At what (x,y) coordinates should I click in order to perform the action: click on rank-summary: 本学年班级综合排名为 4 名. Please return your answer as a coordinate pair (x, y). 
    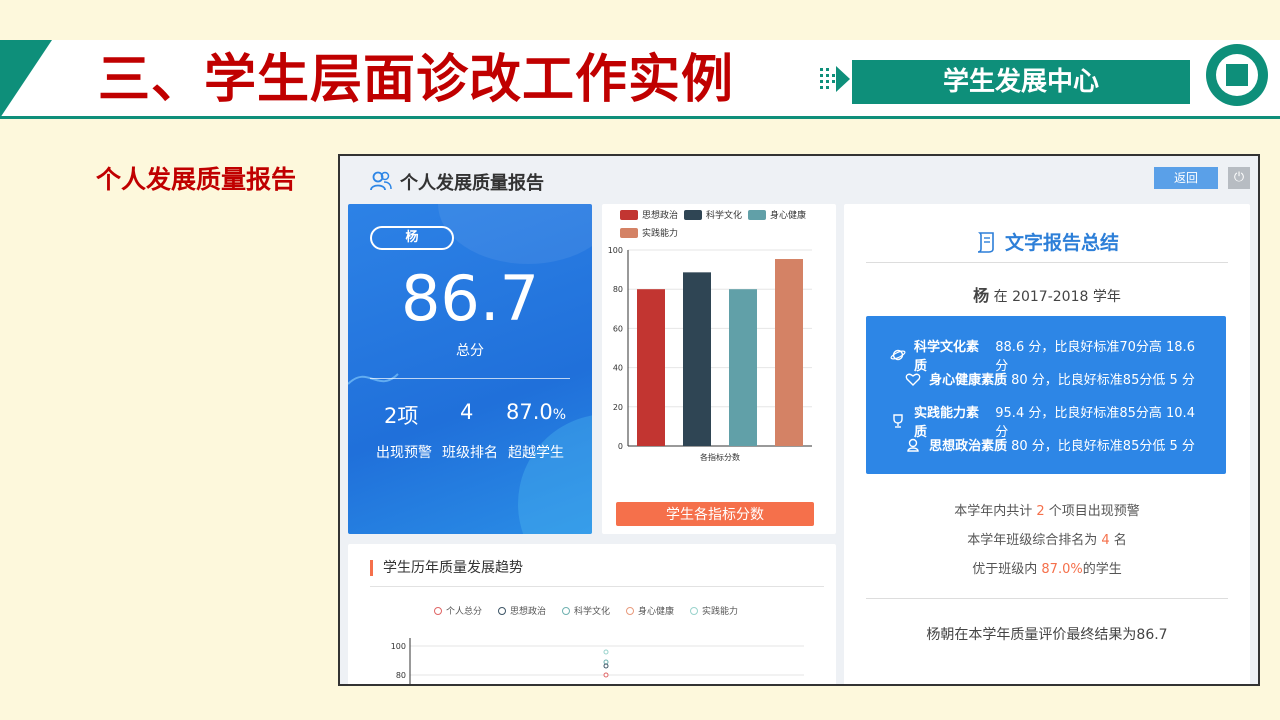
    Looking at the image, I should click on (1047, 540).